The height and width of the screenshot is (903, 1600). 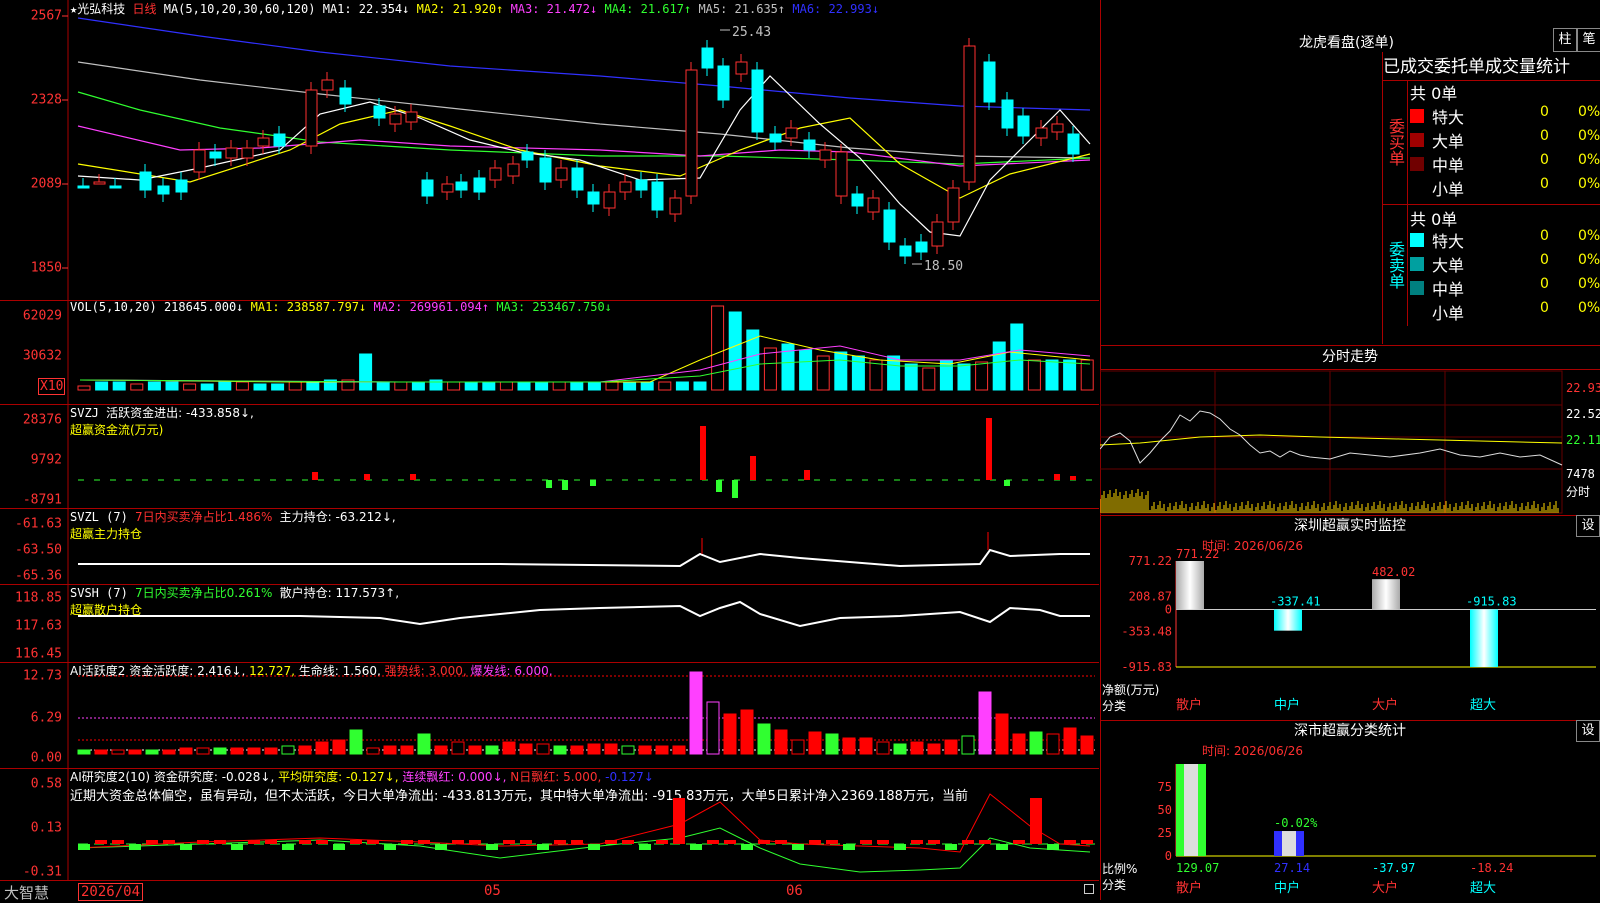 I want to click on bar-mode-button: 柱, so click(x=1565, y=40).